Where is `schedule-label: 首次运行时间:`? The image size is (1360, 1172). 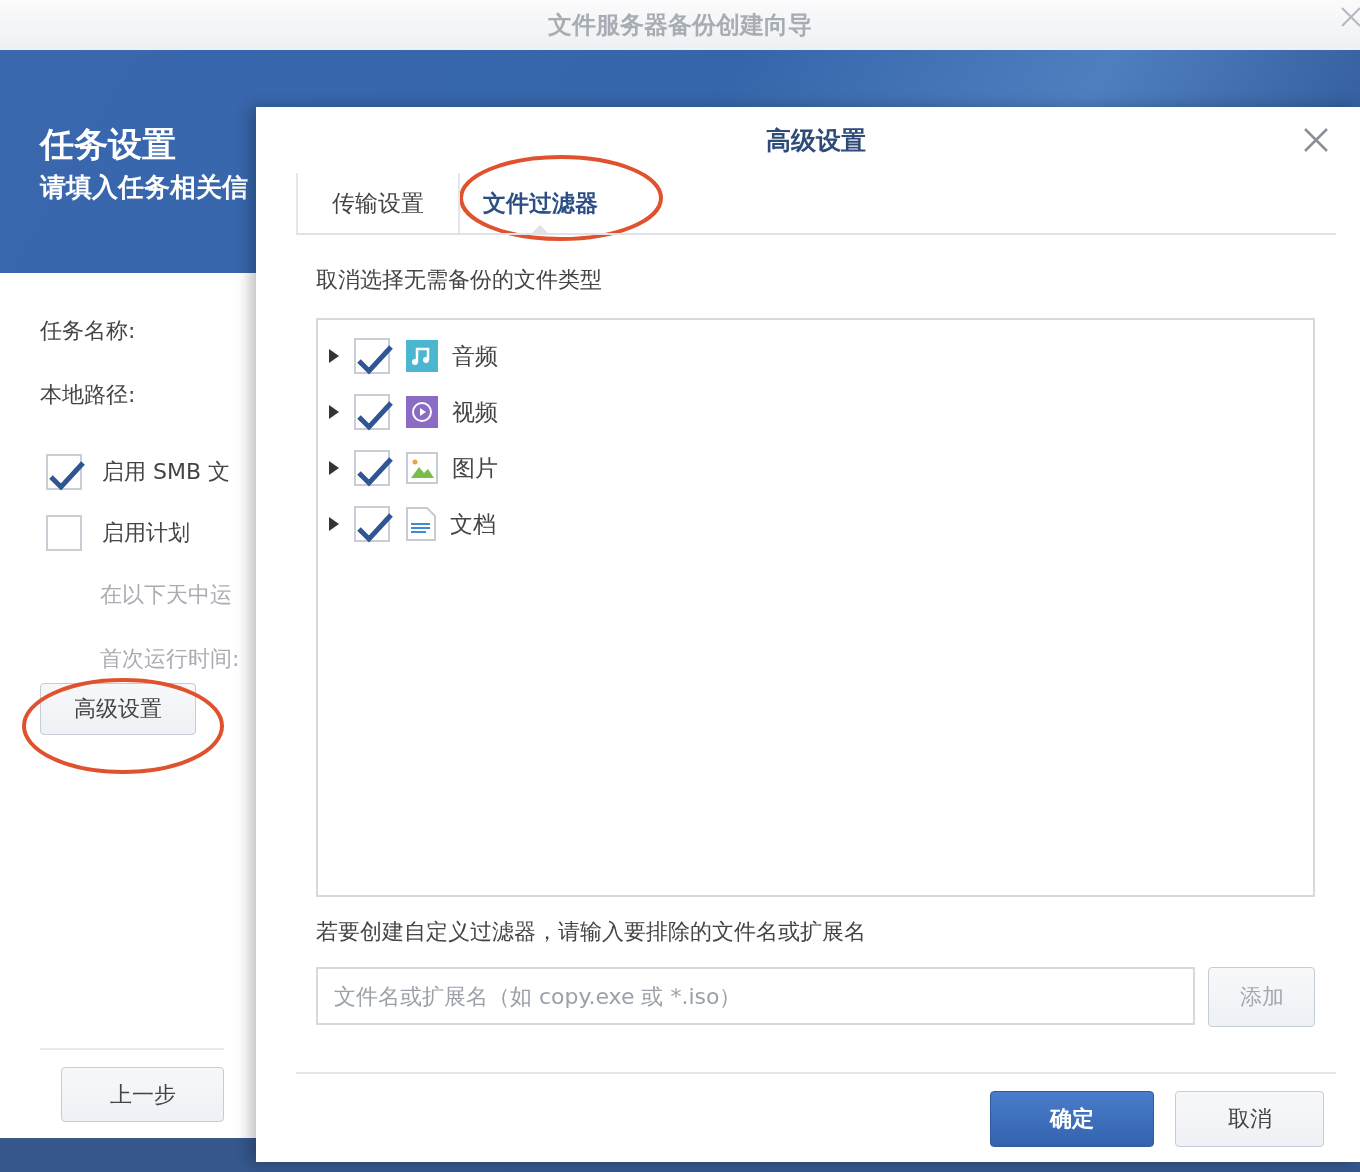
schedule-label: 首次运行时间: is located at coordinates (170, 659).